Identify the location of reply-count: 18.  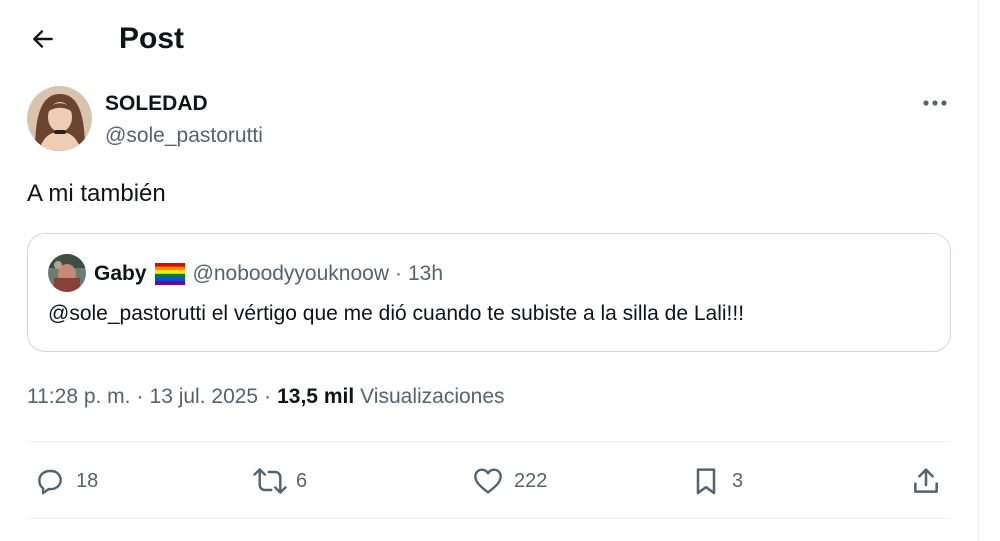
(87, 480).